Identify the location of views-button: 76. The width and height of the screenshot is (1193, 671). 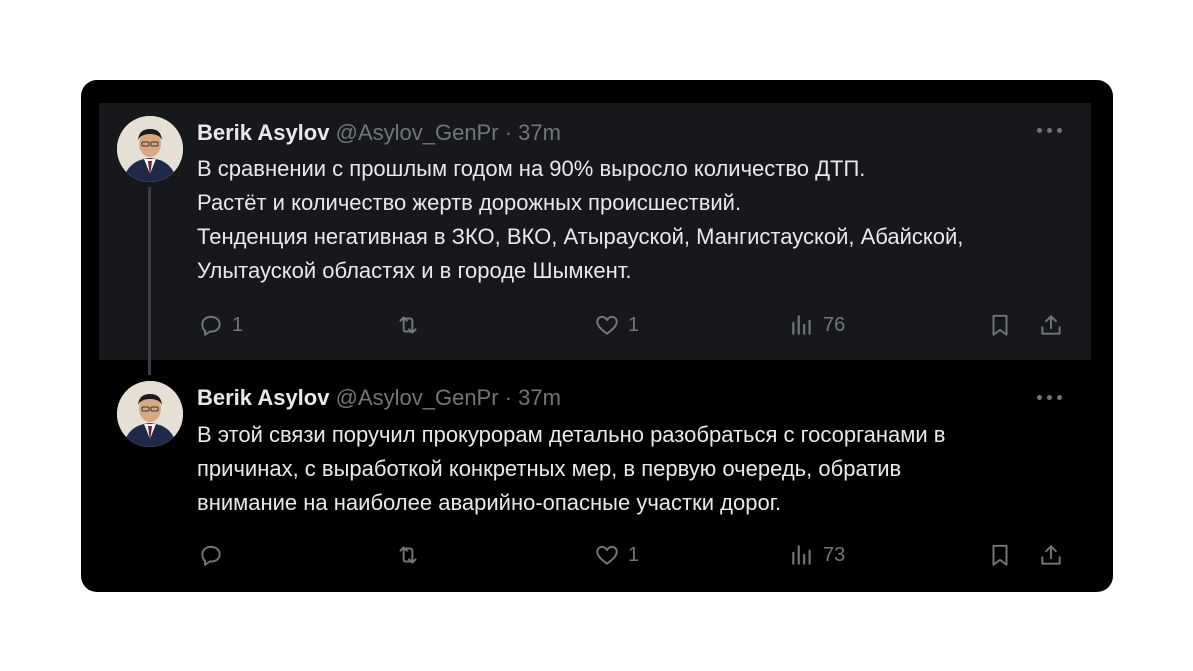
(817, 325).